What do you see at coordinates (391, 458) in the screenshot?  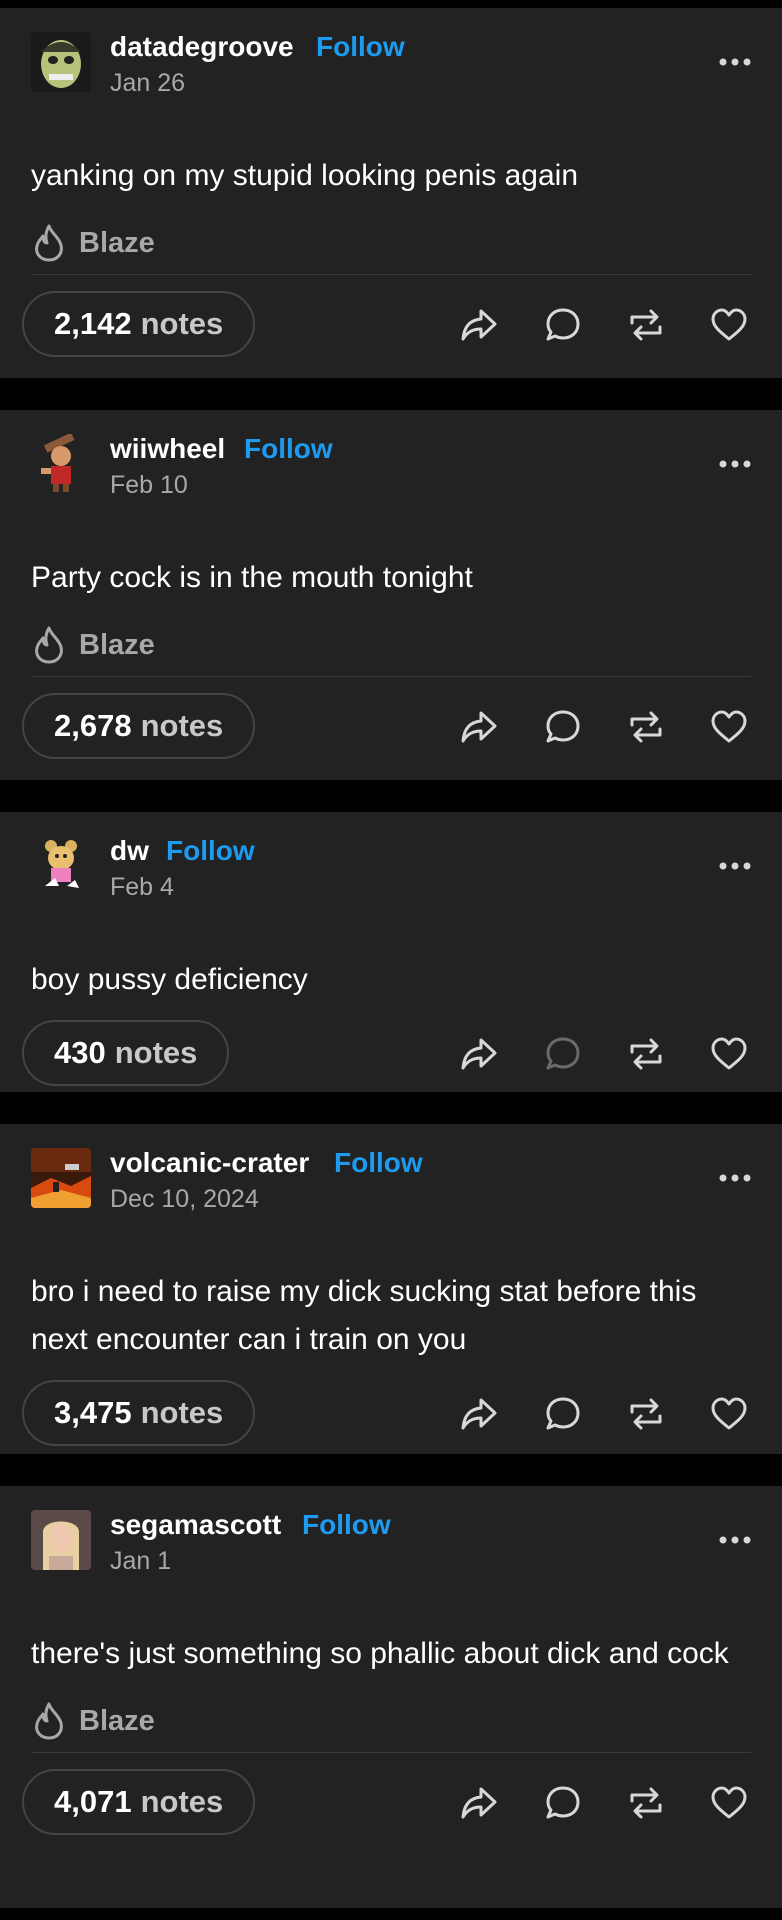 I see `post-header: wiiwheel Follow Feb 10` at bounding box center [391, 458].